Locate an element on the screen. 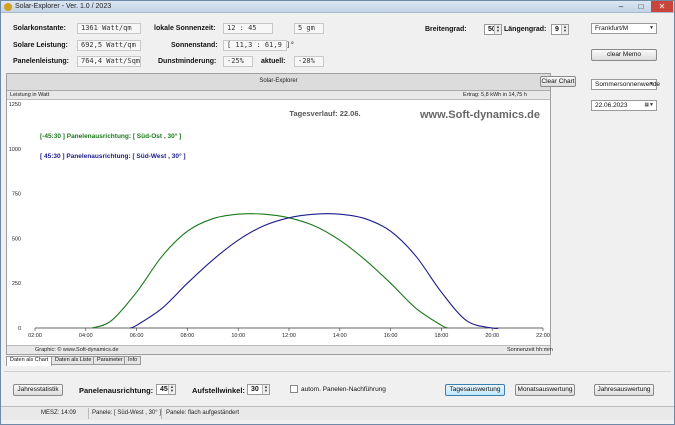 This screenshot has width=675, height=425. sonnenstand-value: [ 11,3 : 61,9 ]° is located at coordinates (258, 45).